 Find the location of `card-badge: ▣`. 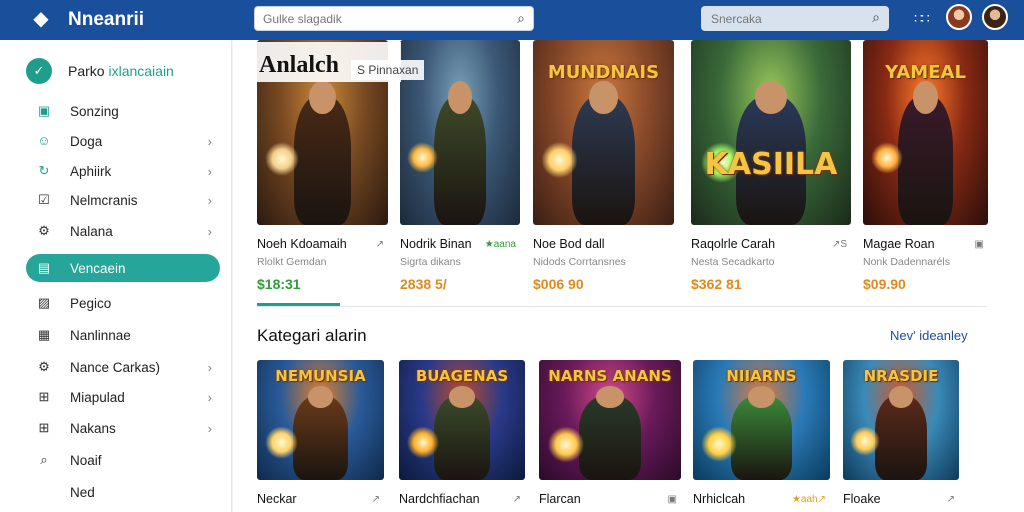

card-badge: ▣ is located at coordinates (979, 244).